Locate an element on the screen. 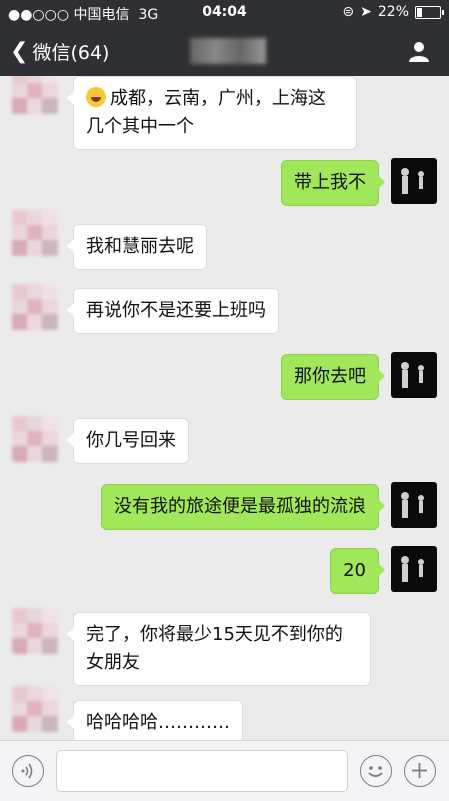 This screenshot has height=801, width=449. input-bar is located at coordinates (224, 770).